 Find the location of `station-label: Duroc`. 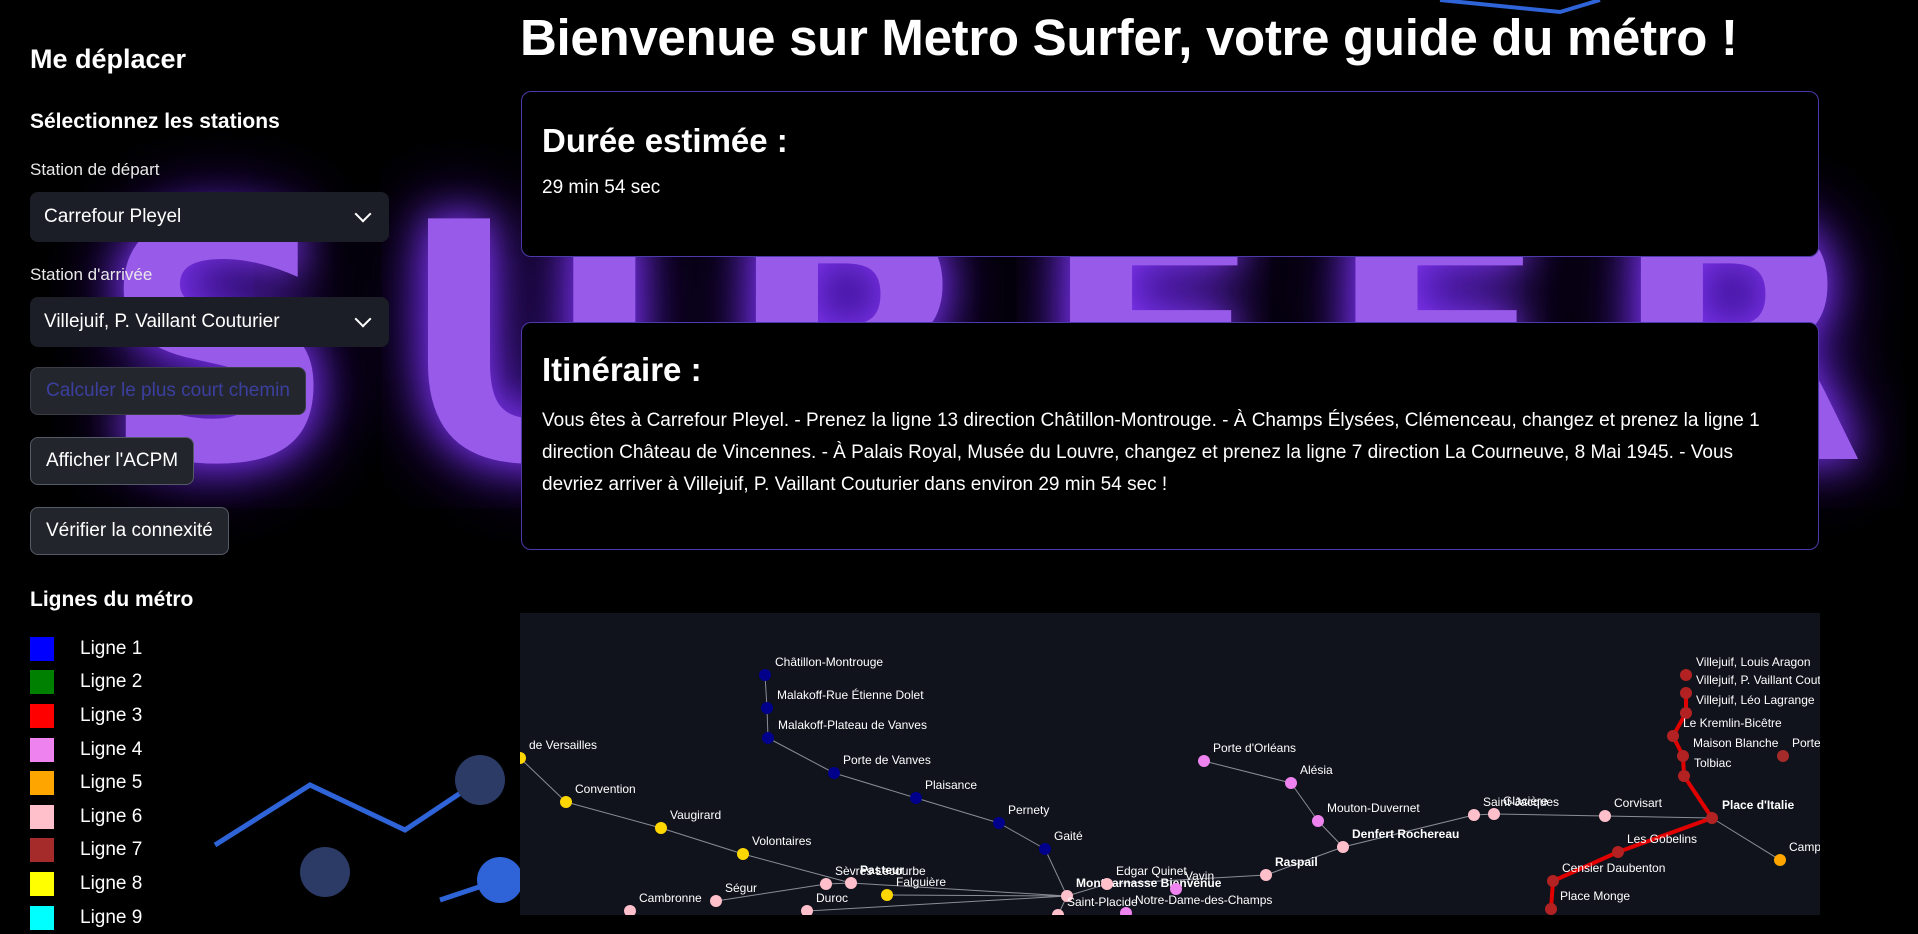

station-label: Duroc is located at coordinates (832, 898).